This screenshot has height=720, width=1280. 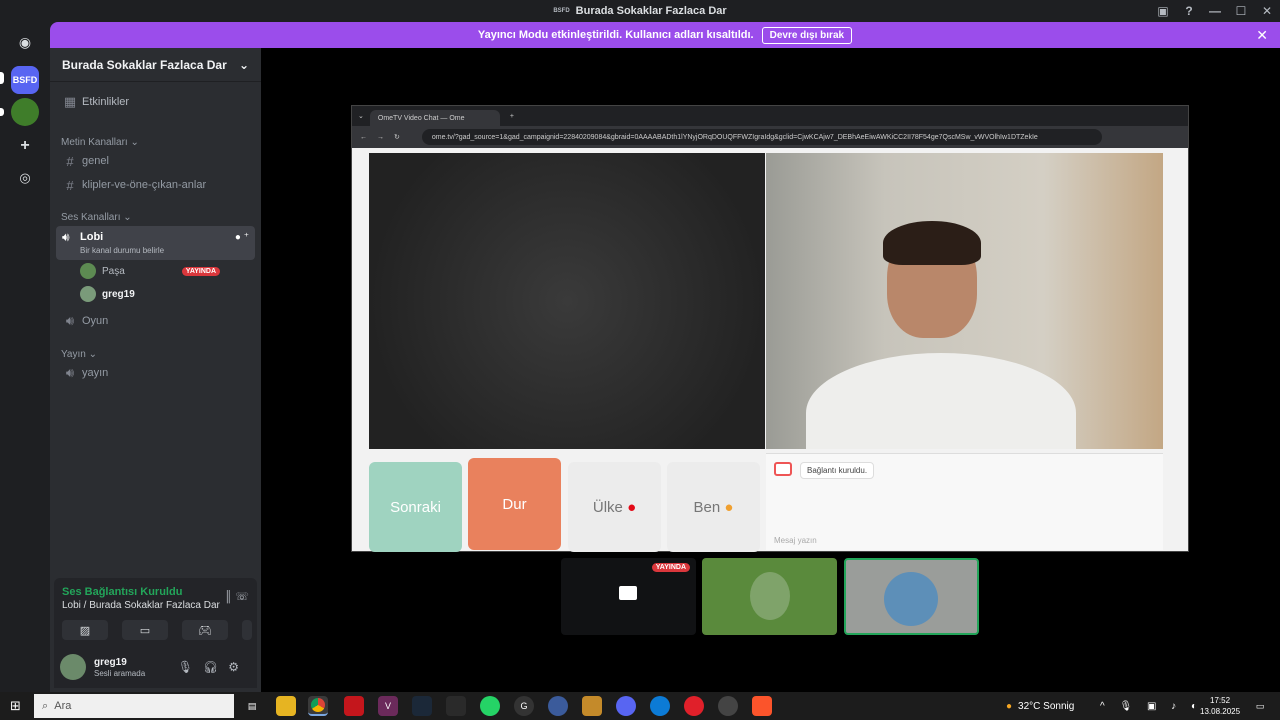 What do you see at coordinates (247, 630) in the screenshot?
I see `soundboard-button` at bounding box center [247, 630].